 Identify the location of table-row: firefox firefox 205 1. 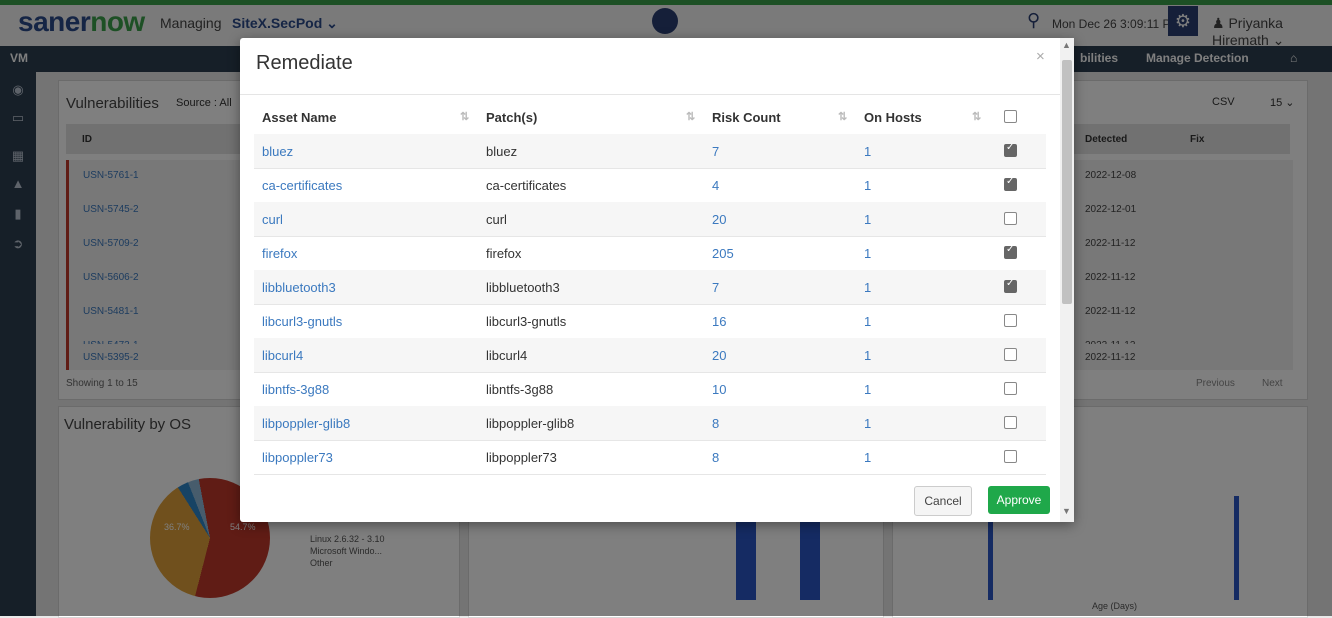
(650, 253).